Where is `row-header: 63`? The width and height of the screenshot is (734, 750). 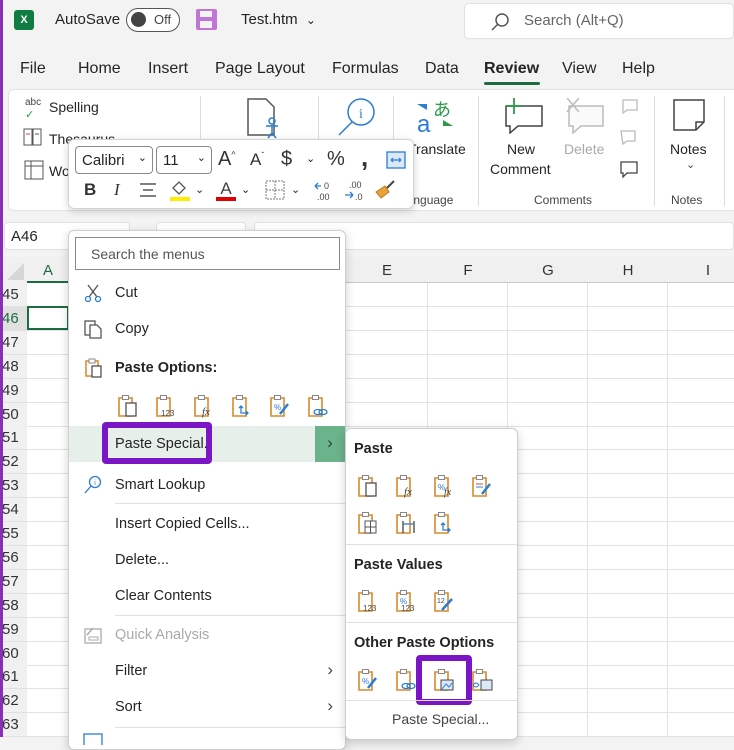
row-header: 63 is located at coordinates (13, 725).